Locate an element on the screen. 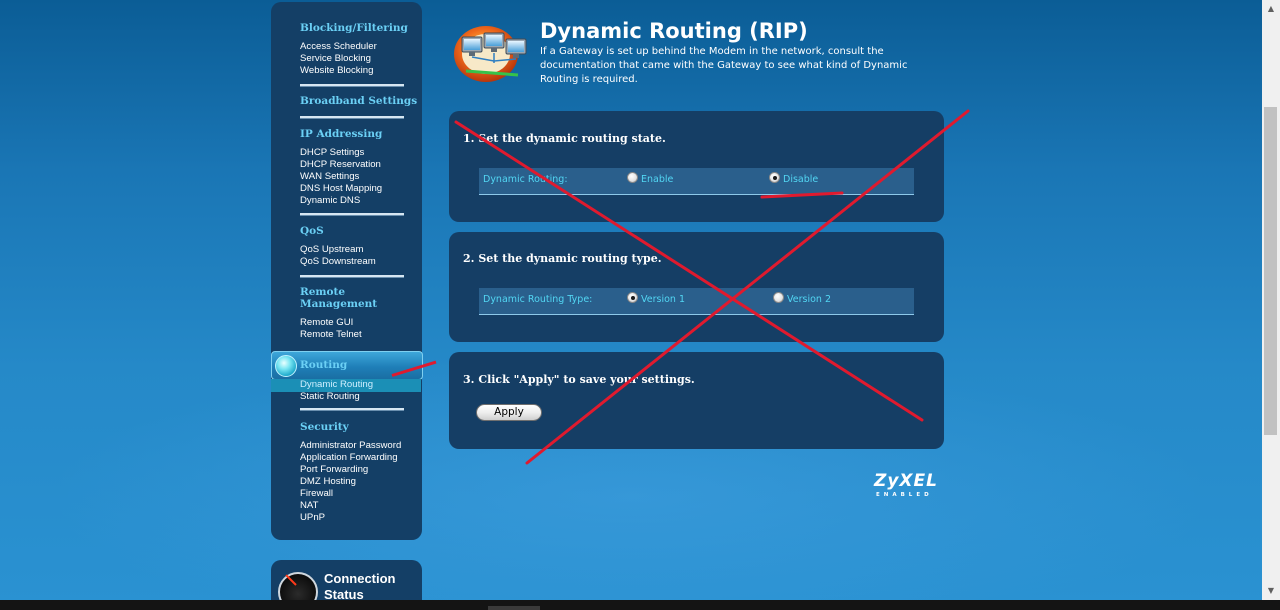 This screenshot has height=610, width=1280. sidebar-item-website-blocking: Website Blocking is located at coordinates (336, 71).